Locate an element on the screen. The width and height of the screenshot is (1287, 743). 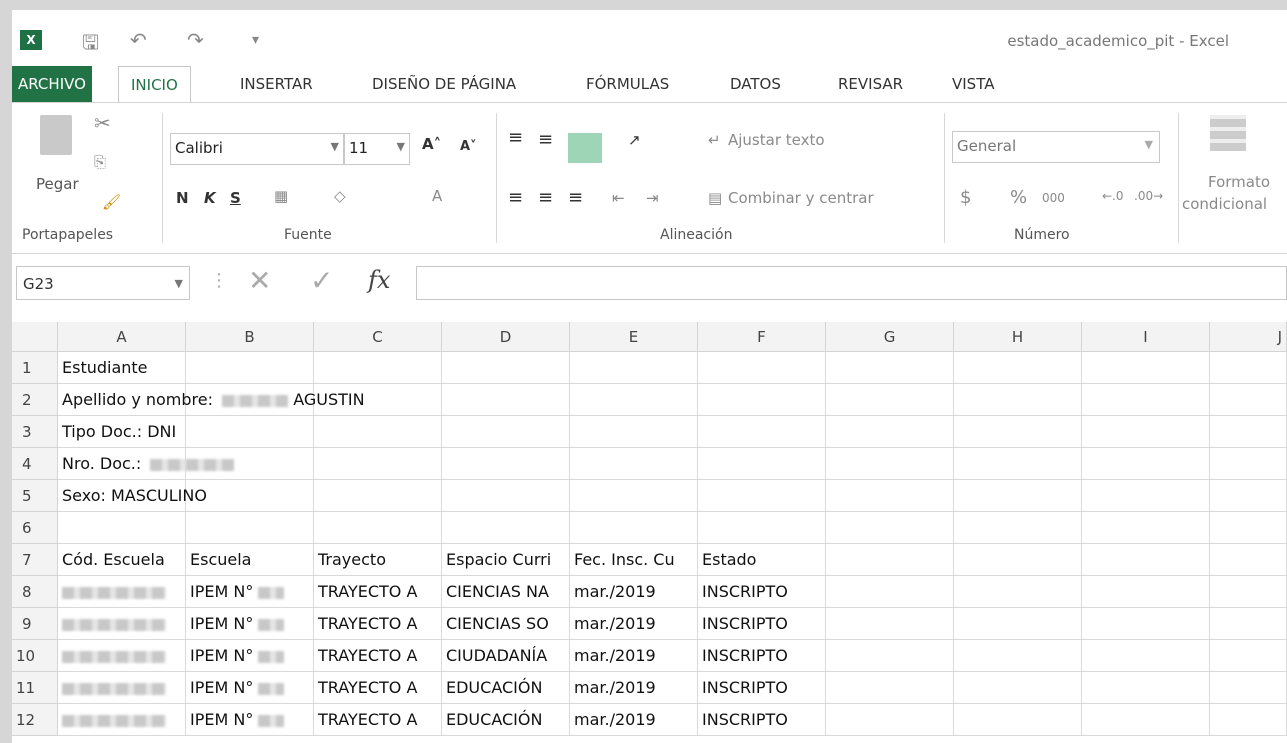
cell-f9: INSCRIPTO is located at coordinates (762, 624).